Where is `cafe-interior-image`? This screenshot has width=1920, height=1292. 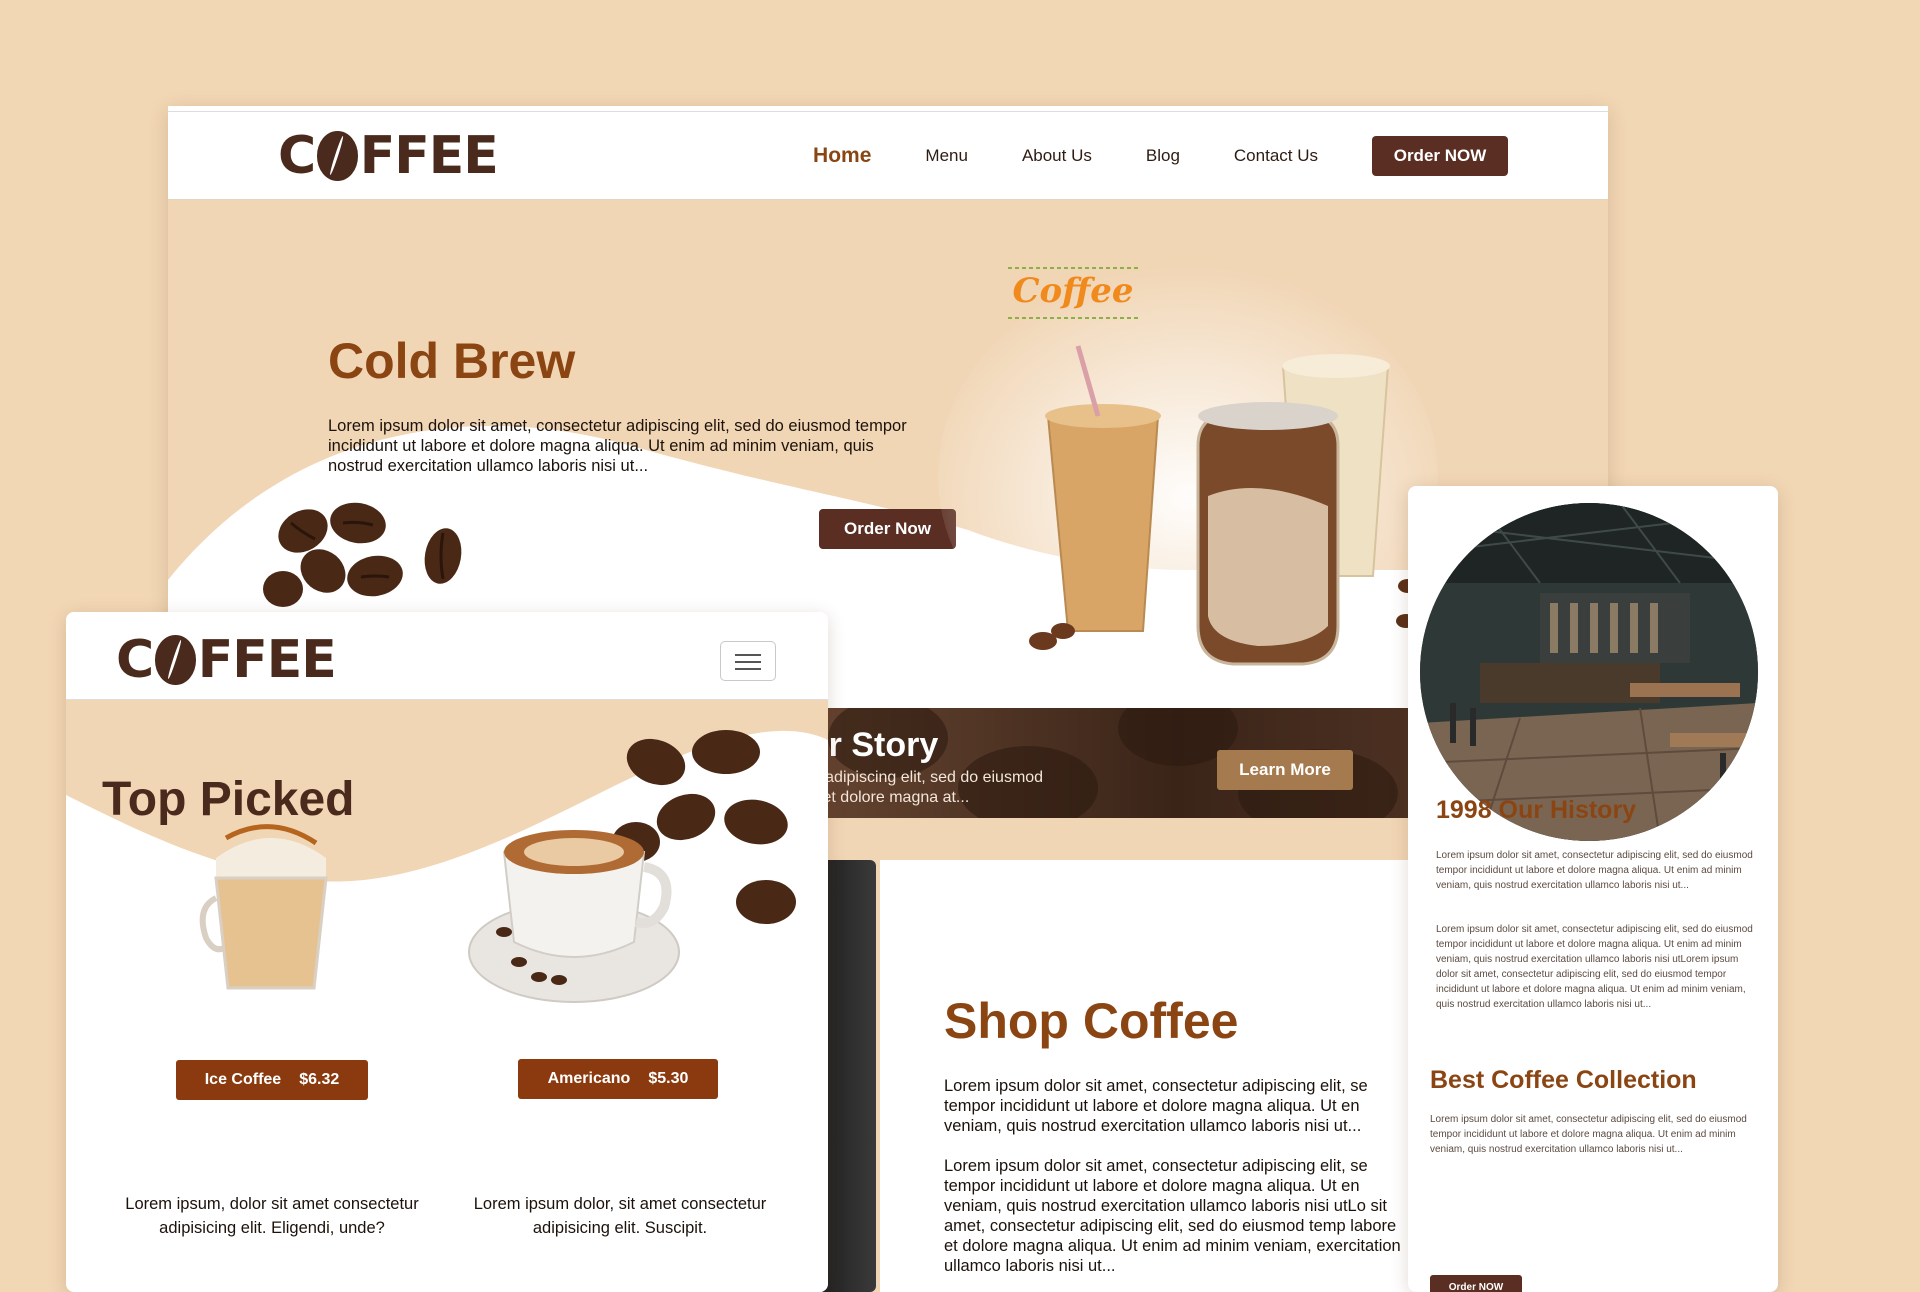
cafe-interior-image is located at coordinates (1589, 672).